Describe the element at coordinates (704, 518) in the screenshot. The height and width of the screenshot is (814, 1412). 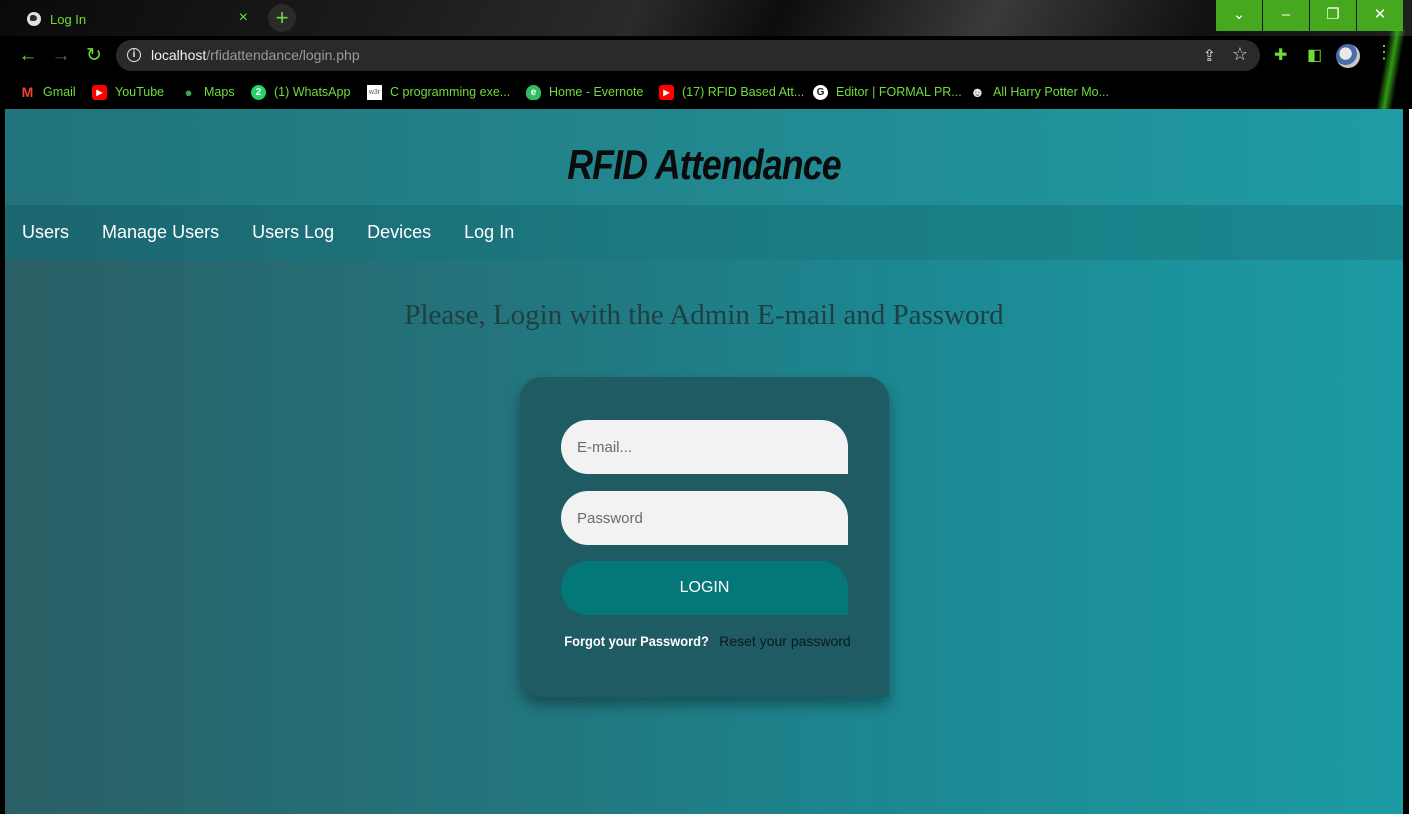
I see `password-field` at that location.